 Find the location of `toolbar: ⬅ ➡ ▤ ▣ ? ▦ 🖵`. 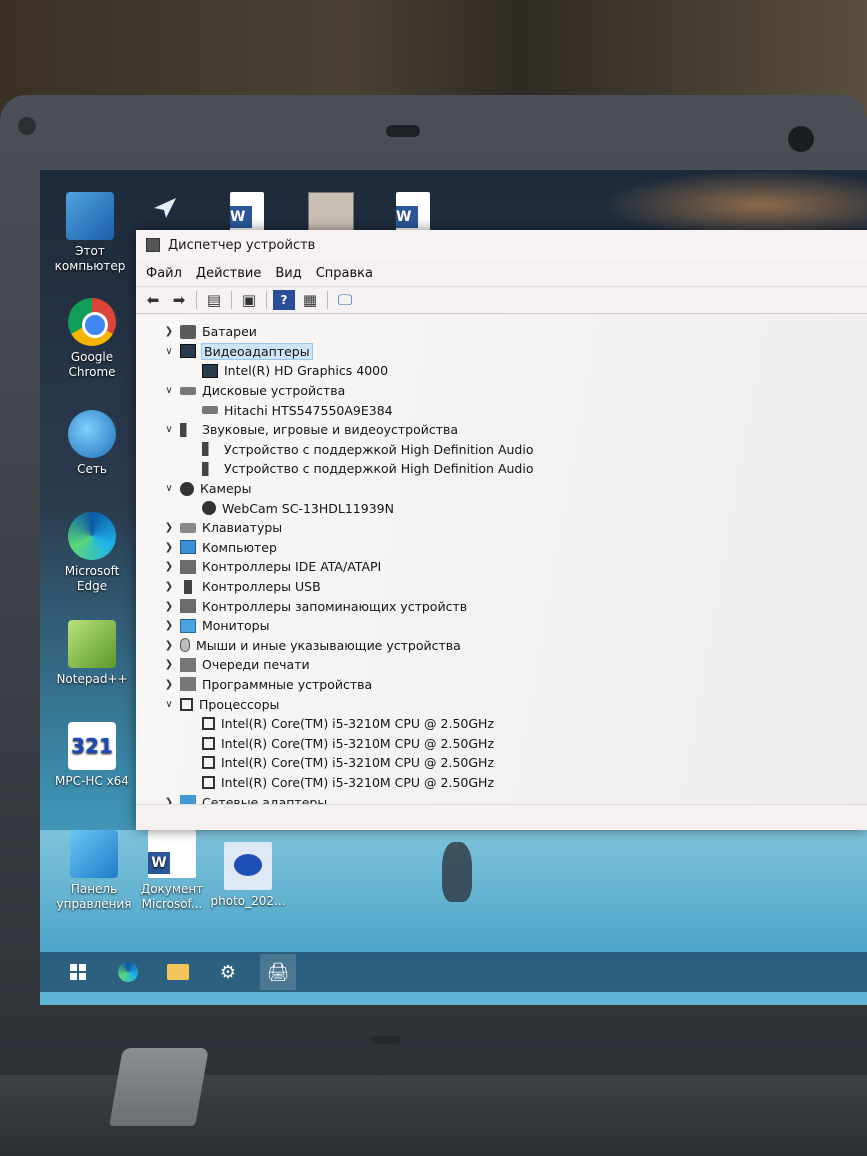

toolbar: ⬅ ➡ ▤ ▣ ? ▦ 🖵 is located at coordinates (501, 300).